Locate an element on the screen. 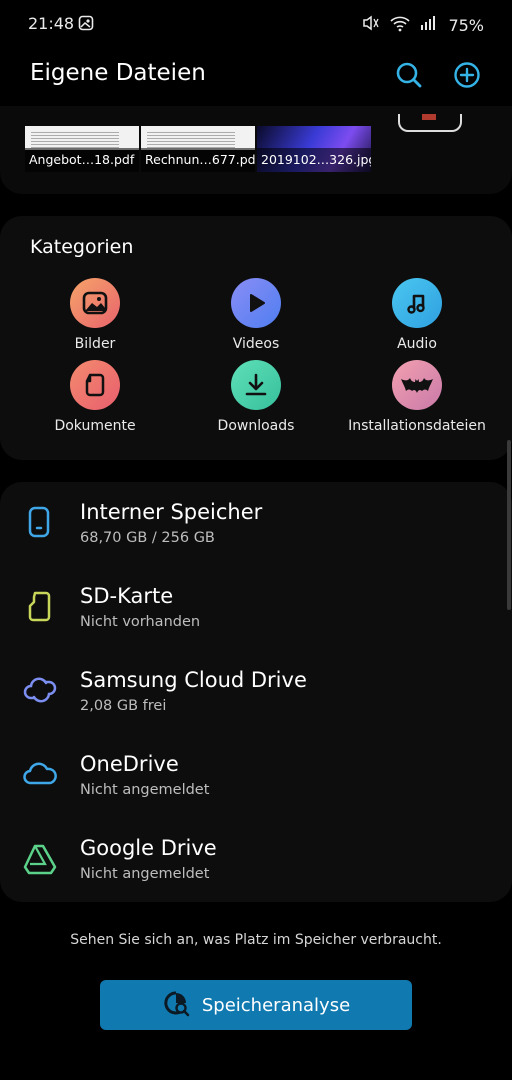 The image size is (512, 1080). category-label: Installationsdateien is located at coordinates (417, 426).